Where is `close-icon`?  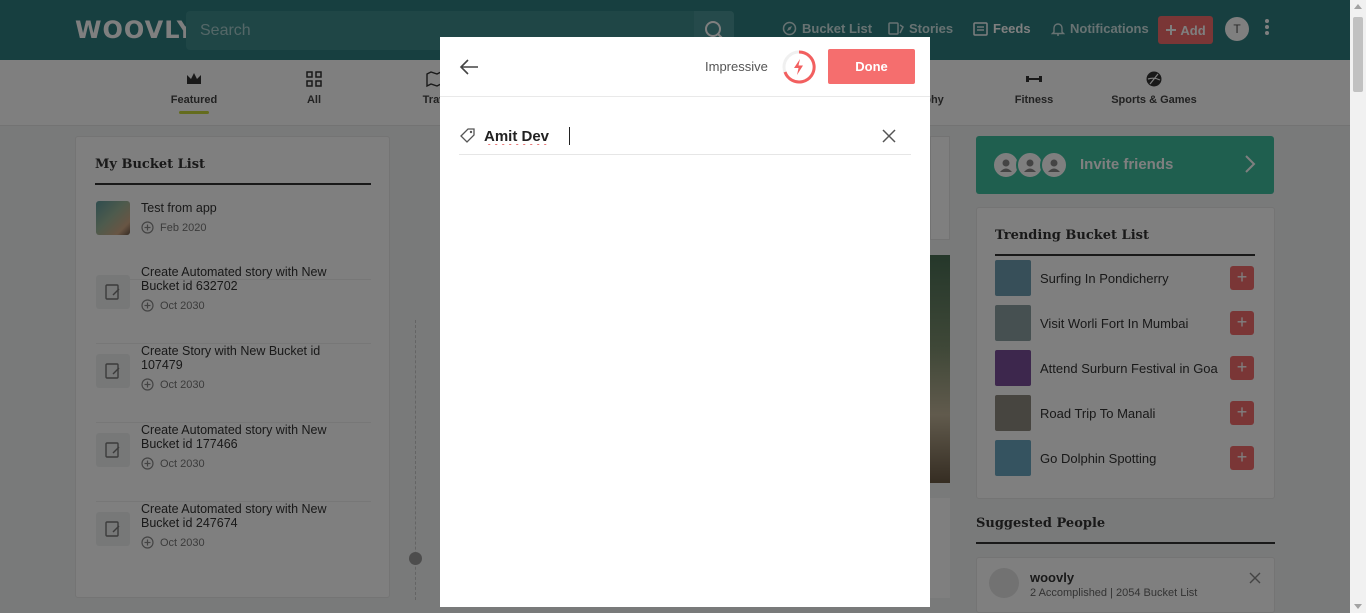
close-icon is located at coordinates (889, 136).